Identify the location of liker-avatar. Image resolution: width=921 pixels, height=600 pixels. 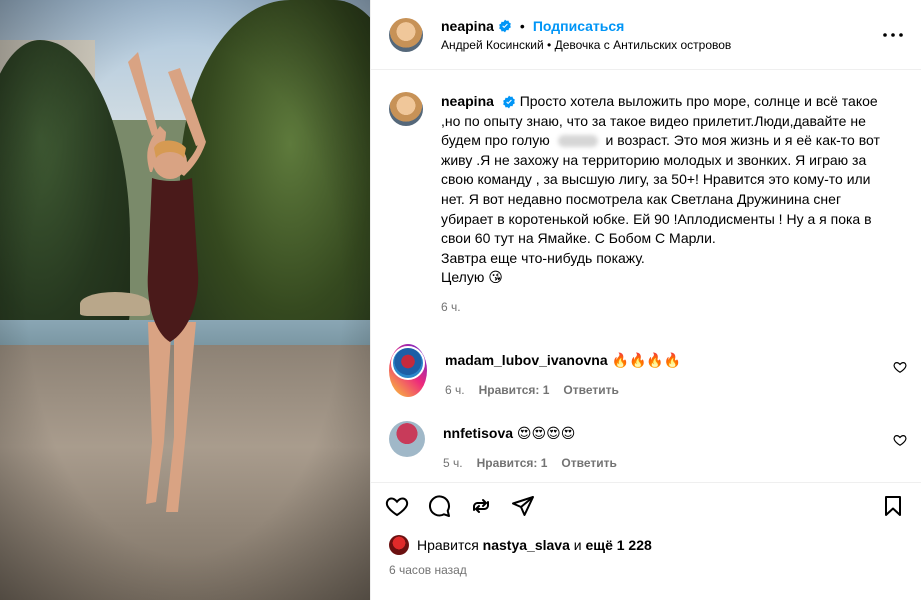
(399, 545).